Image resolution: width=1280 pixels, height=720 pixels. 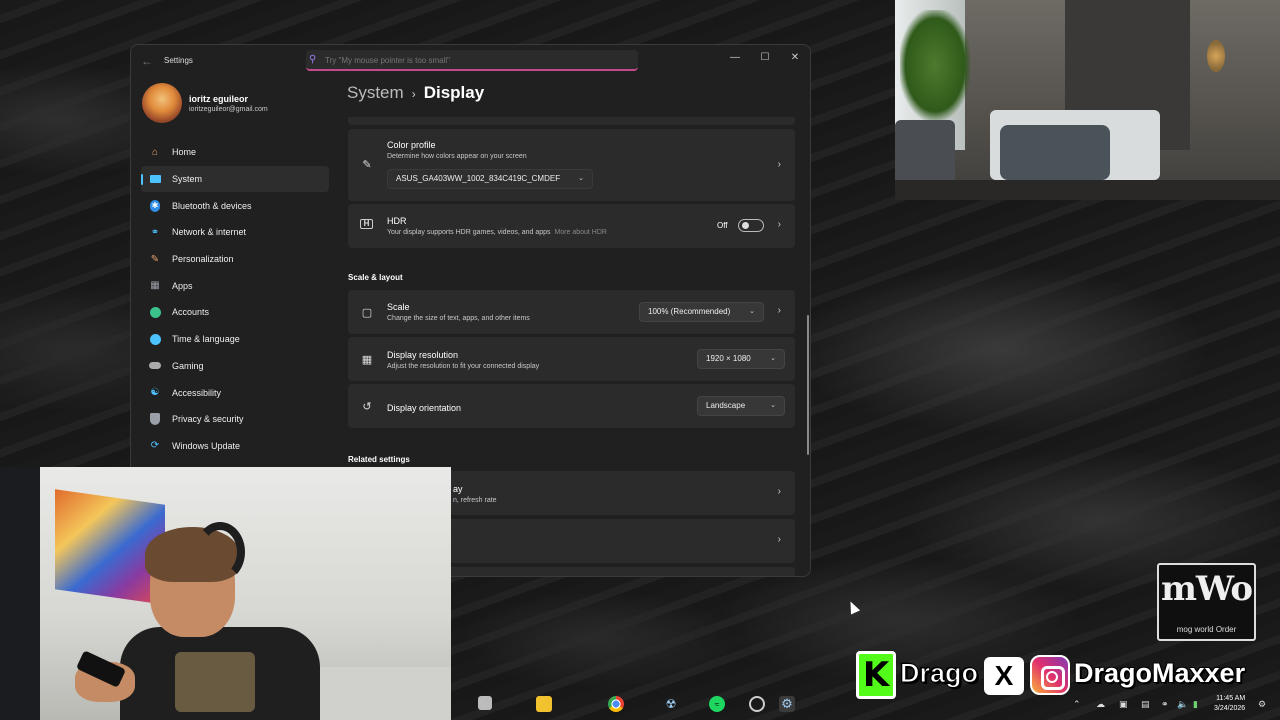 I want to click on display-orientation-title: Display orientation, so click(x=424, y=408).